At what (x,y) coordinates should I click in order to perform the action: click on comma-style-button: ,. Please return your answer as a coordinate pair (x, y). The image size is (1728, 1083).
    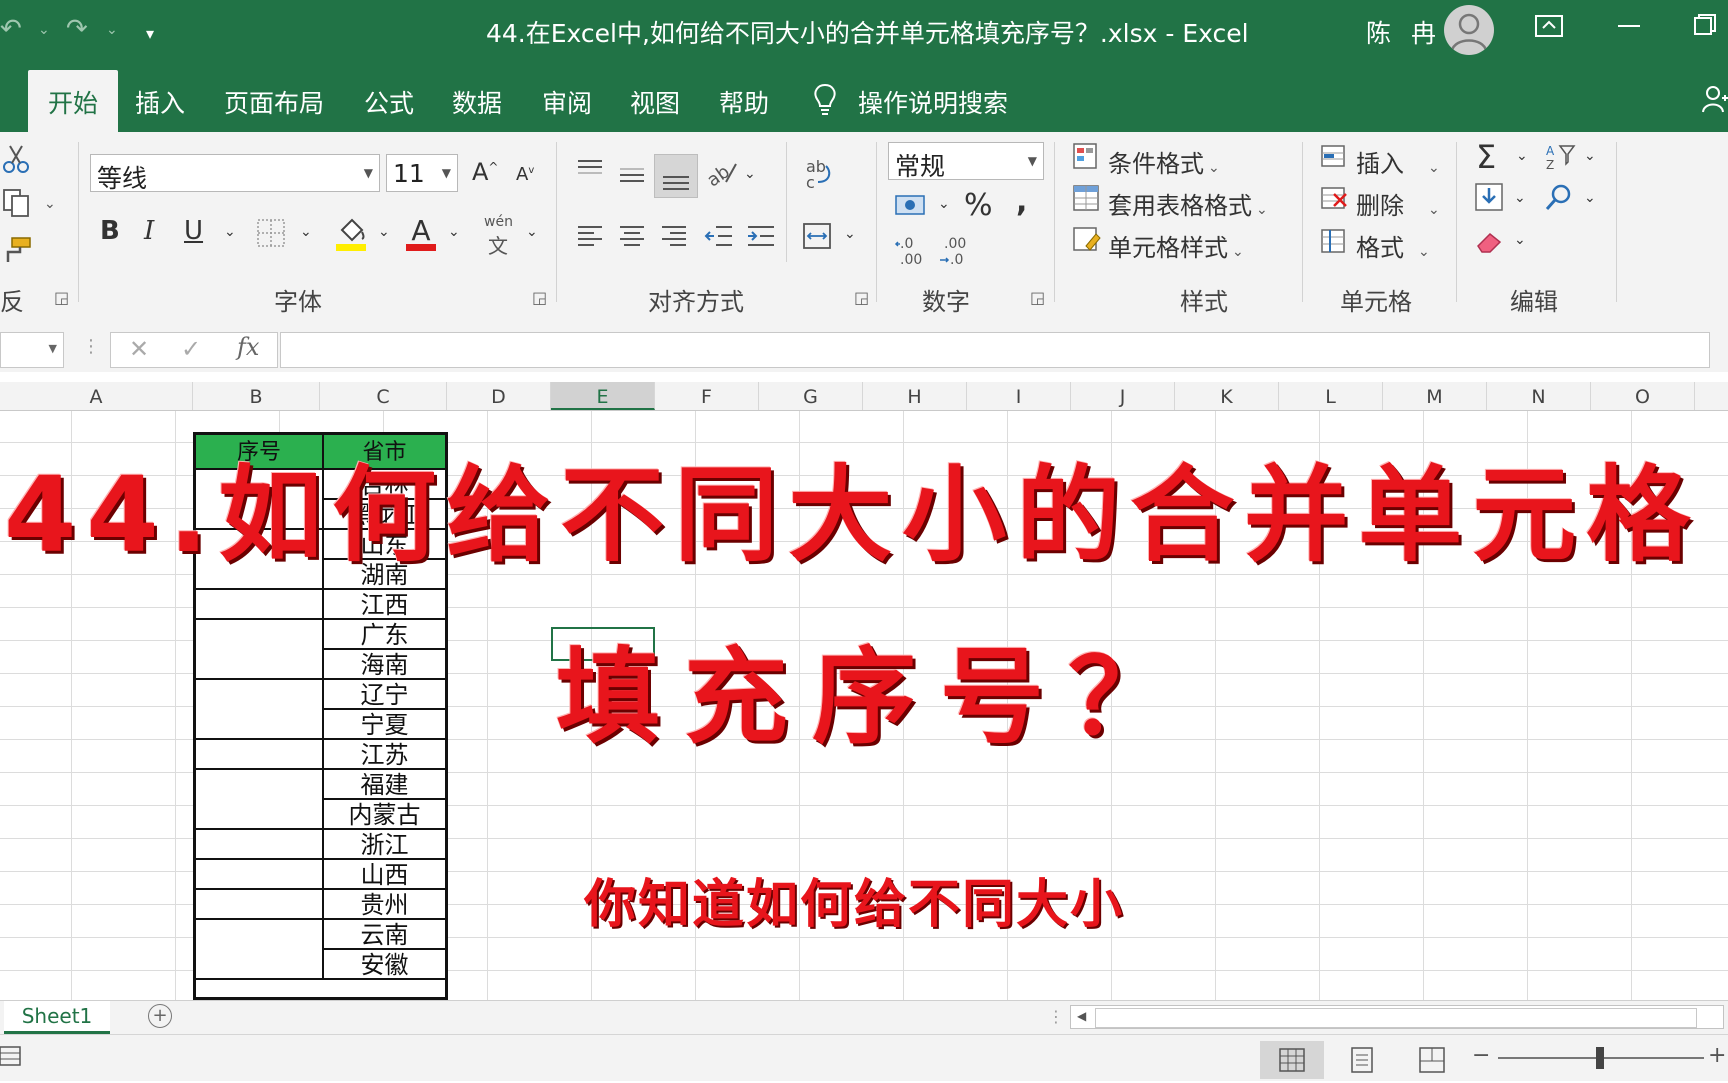
    Looking at the image, I should click on (1021, 201).